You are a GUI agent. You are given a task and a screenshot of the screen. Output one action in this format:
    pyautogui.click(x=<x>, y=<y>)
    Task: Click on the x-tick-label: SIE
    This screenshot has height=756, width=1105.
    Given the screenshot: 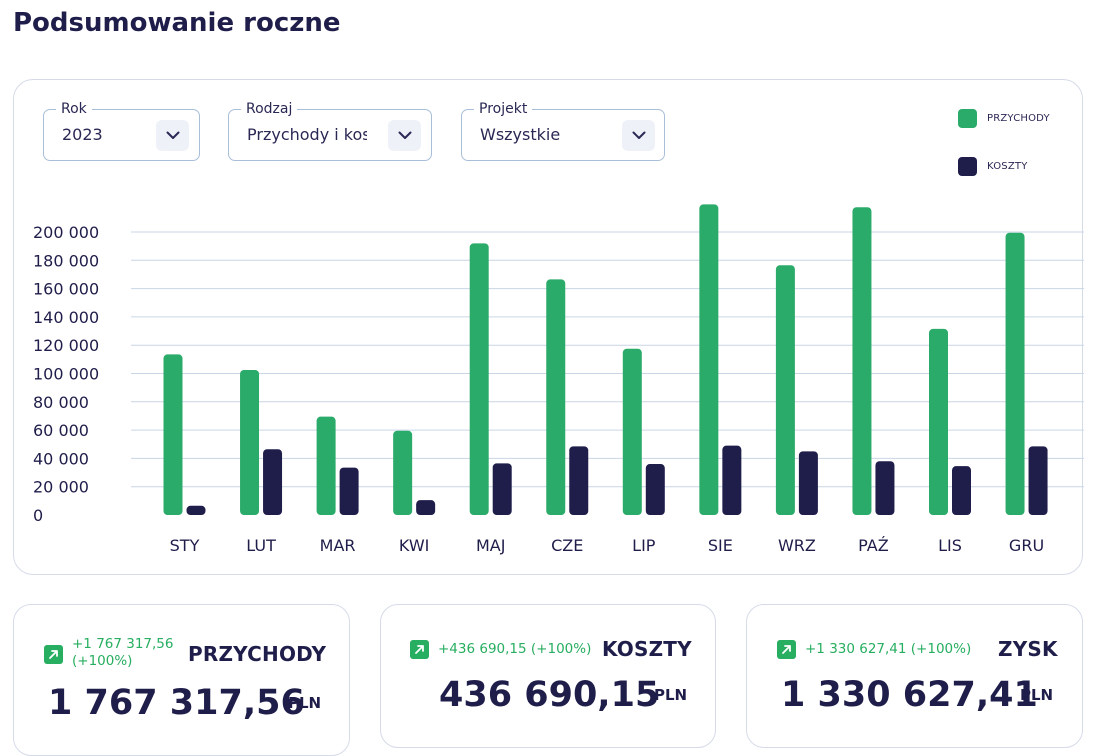 What is the action you would take?
    pyautogui.click(x=720, y=545)
    